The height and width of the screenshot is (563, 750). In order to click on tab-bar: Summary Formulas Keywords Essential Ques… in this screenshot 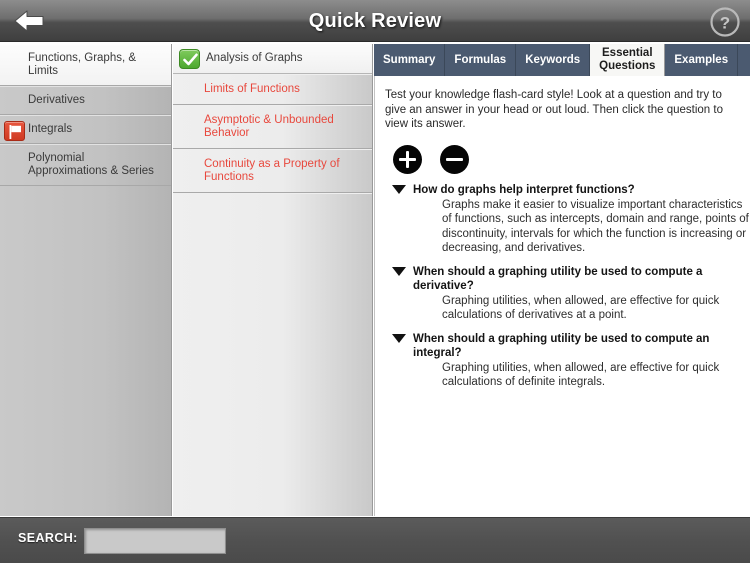, I will do `click(562, 60)`.